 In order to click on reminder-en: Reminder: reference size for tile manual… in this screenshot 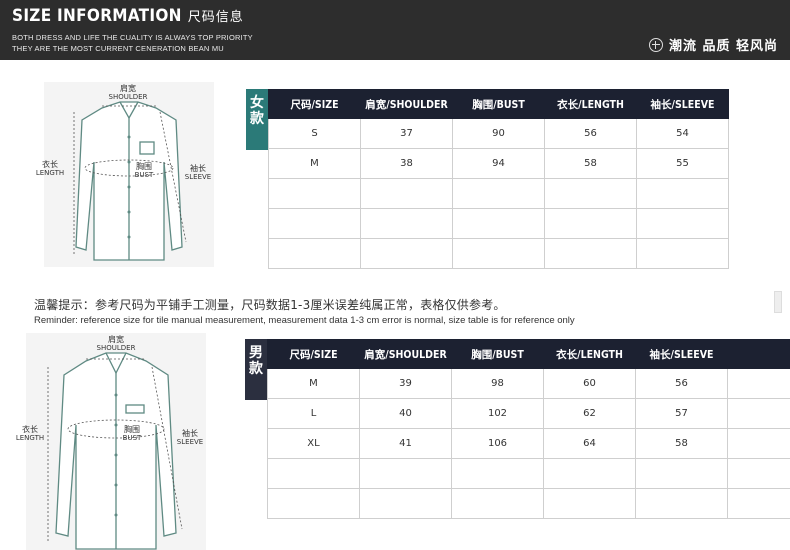, I will do `click(304, 320)`.